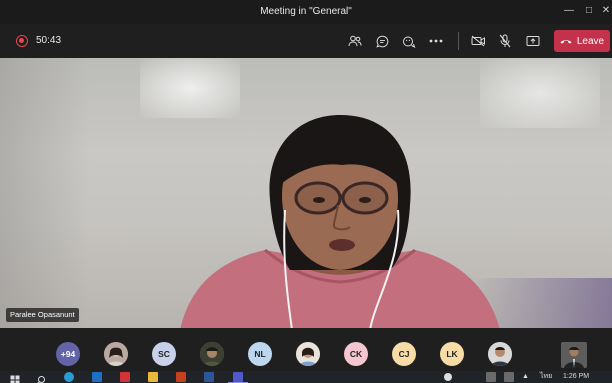 The width and height of the screenshot is (612, 383). I want to click on more-actions-button, so click(436, 41).